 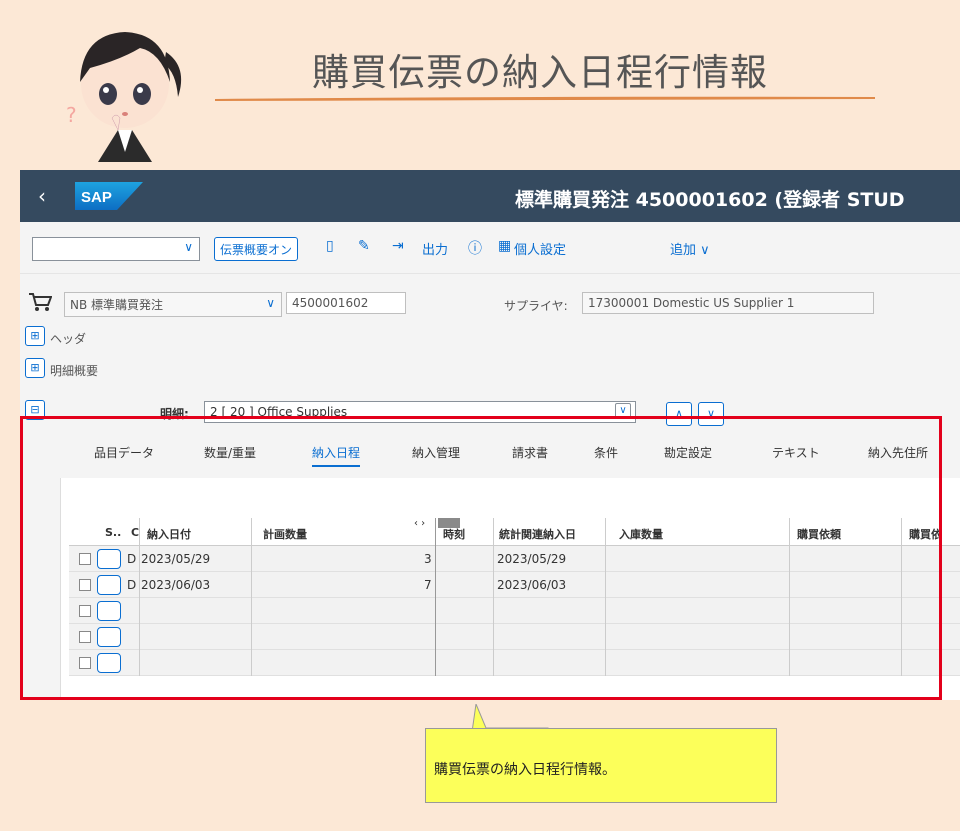 I want to click on display-change-icon: ✎, so click(x=364, y=246).